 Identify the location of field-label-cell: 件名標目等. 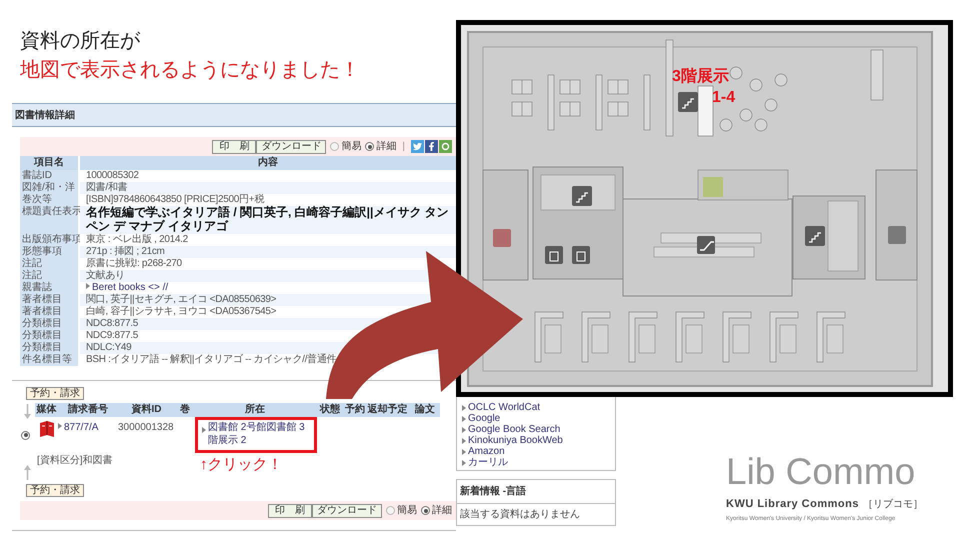
(49, 360).